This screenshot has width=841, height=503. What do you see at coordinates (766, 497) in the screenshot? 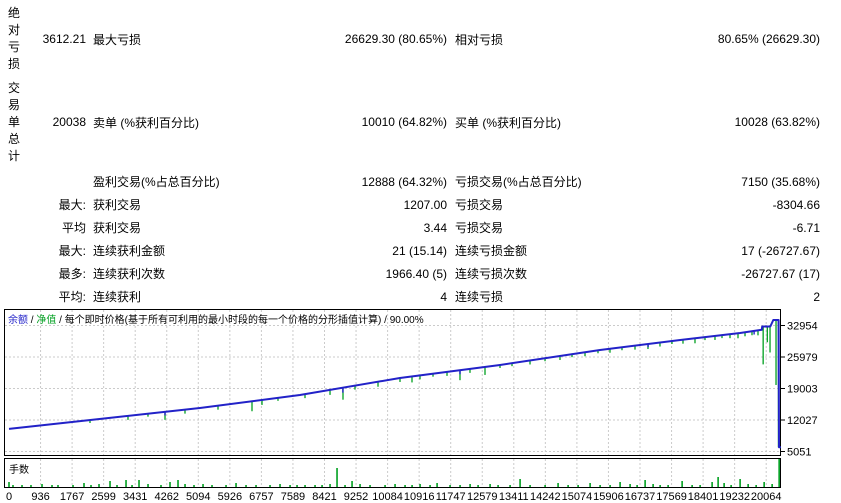
I see `x-tick-label: 20064` at bounding box center [766, 497].